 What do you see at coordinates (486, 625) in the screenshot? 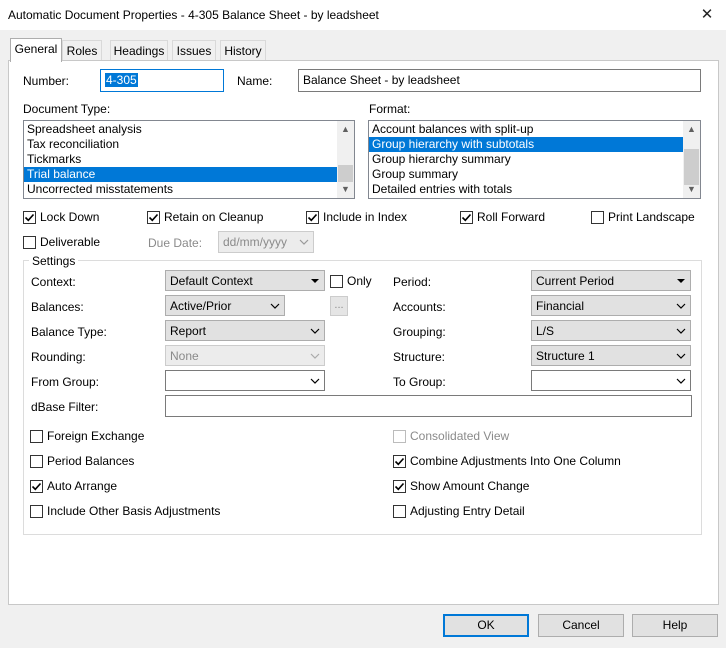
I see `ok-button: OK` at bounding box center [486, 625].